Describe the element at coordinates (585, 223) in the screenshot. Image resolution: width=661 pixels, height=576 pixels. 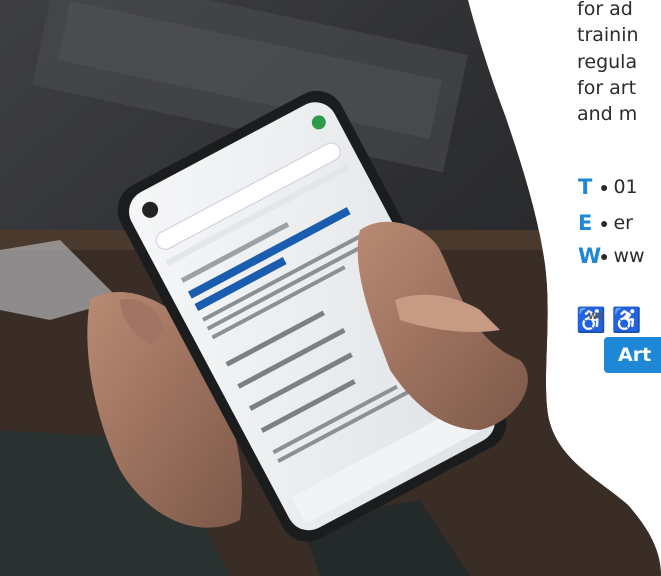
I see `email-letter: E` at that location.